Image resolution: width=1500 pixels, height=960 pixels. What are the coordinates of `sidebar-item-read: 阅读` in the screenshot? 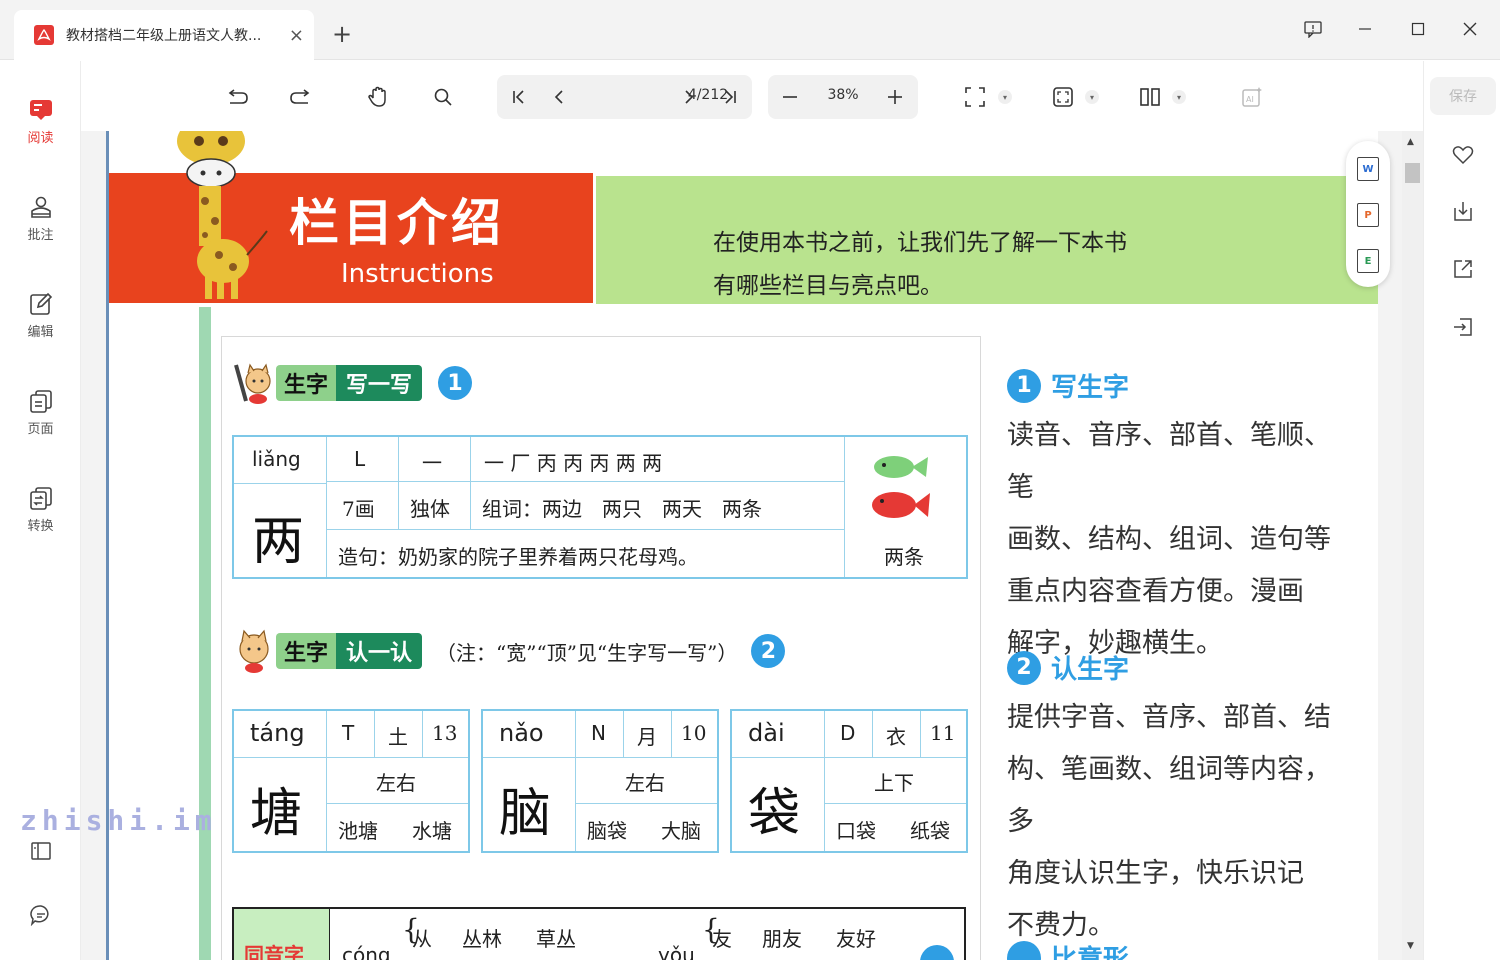 It's located at (40, 121).